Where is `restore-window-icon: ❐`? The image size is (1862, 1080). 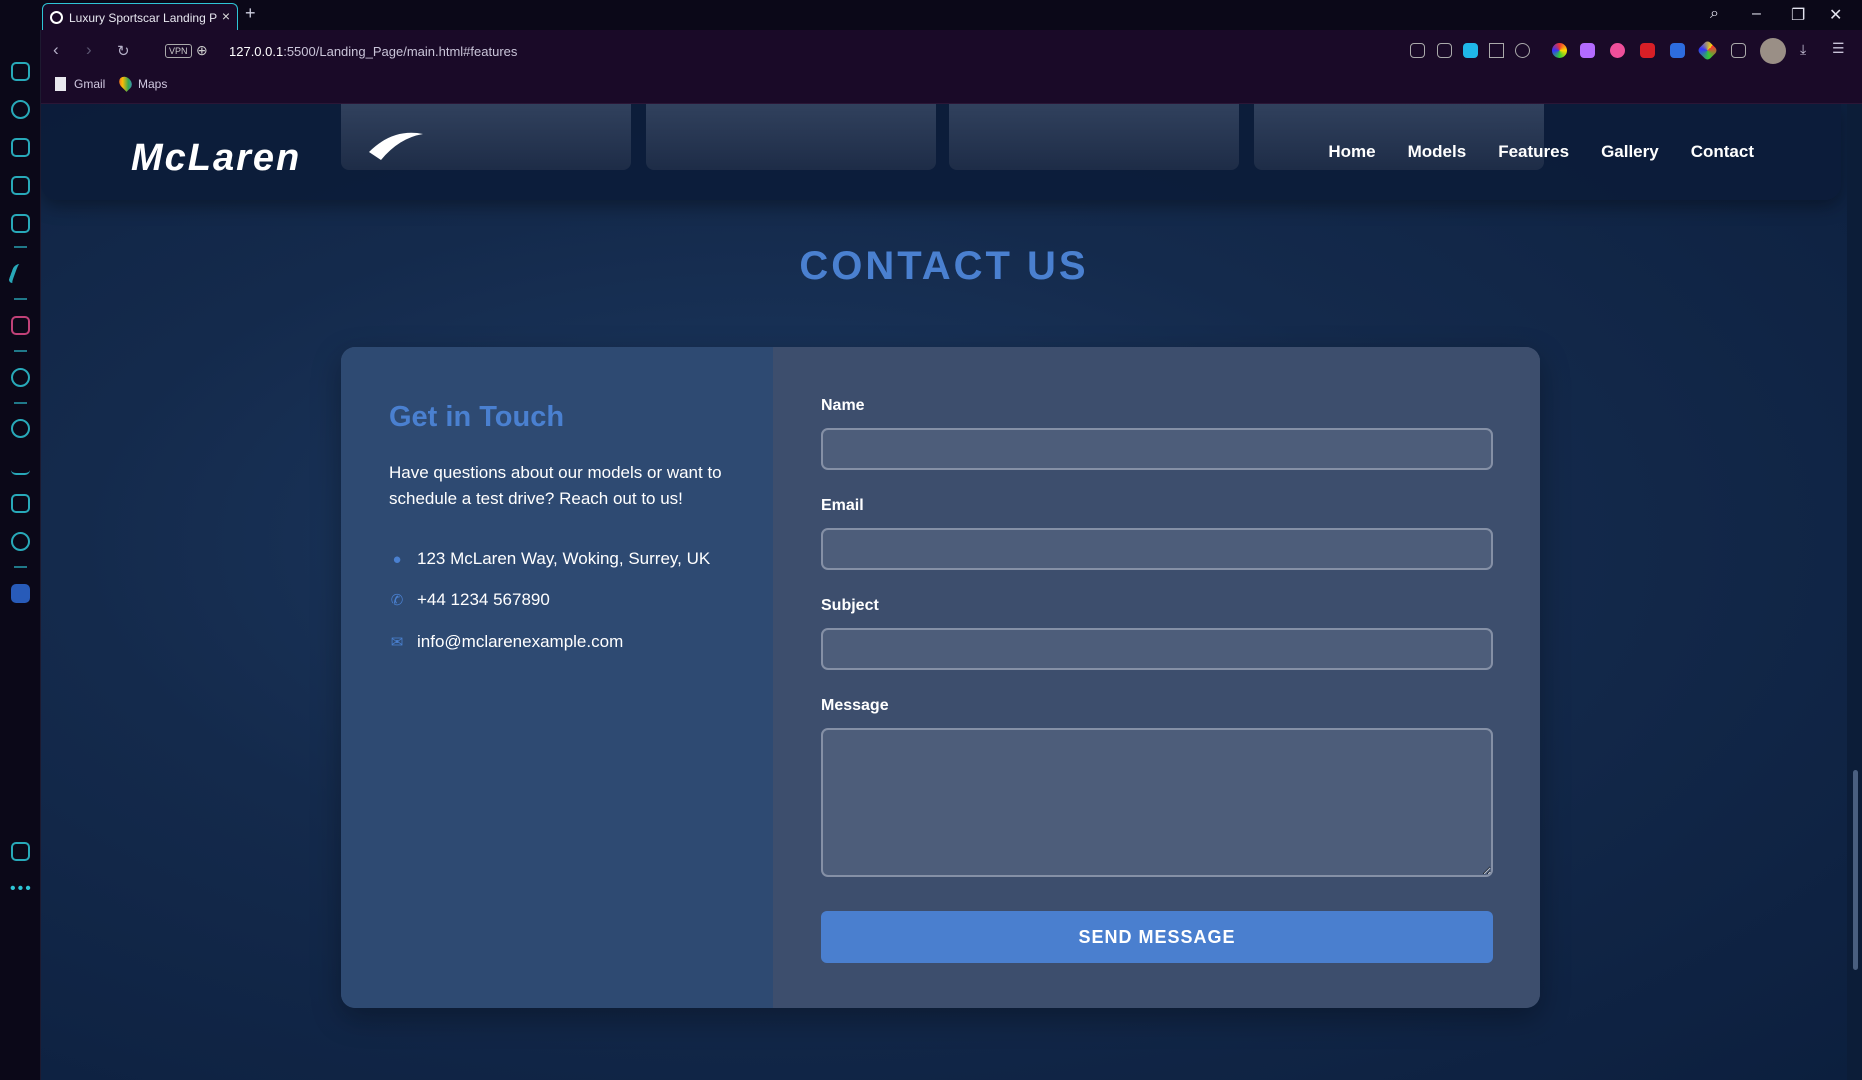 restore-window-icon: ❐ is located at coordinates (1798, 15).